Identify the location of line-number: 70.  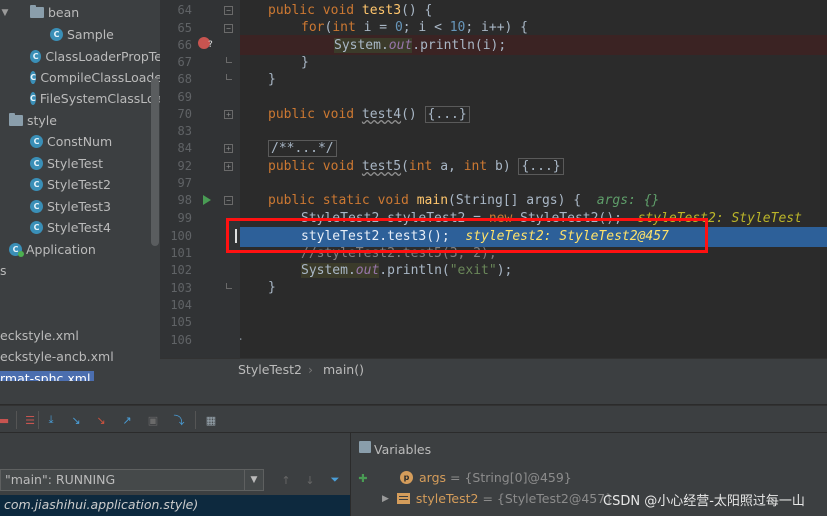
(184, 114).